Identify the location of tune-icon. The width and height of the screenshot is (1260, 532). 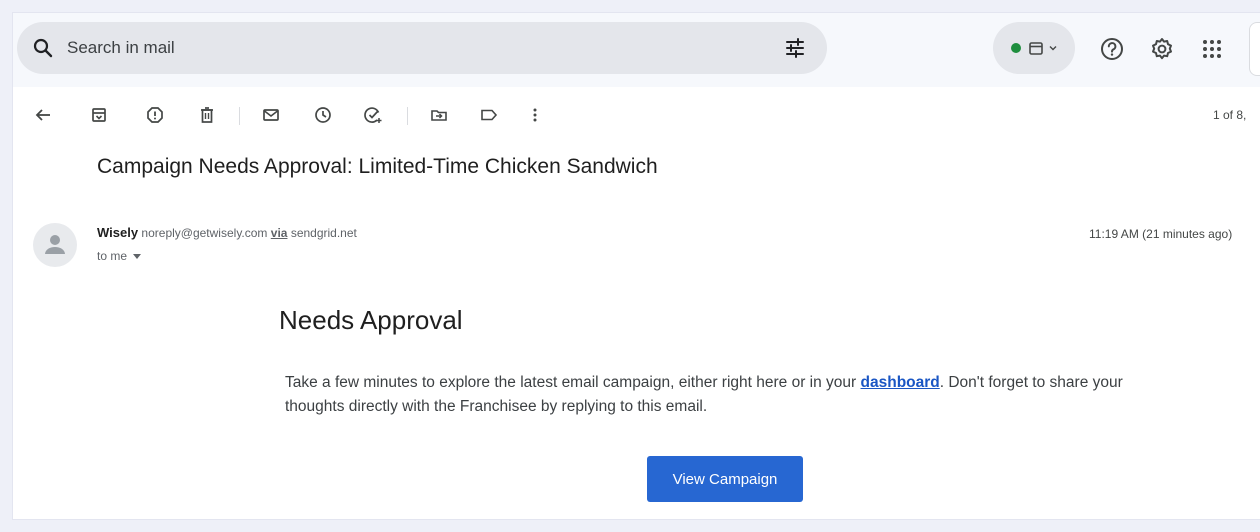
(795, 48).